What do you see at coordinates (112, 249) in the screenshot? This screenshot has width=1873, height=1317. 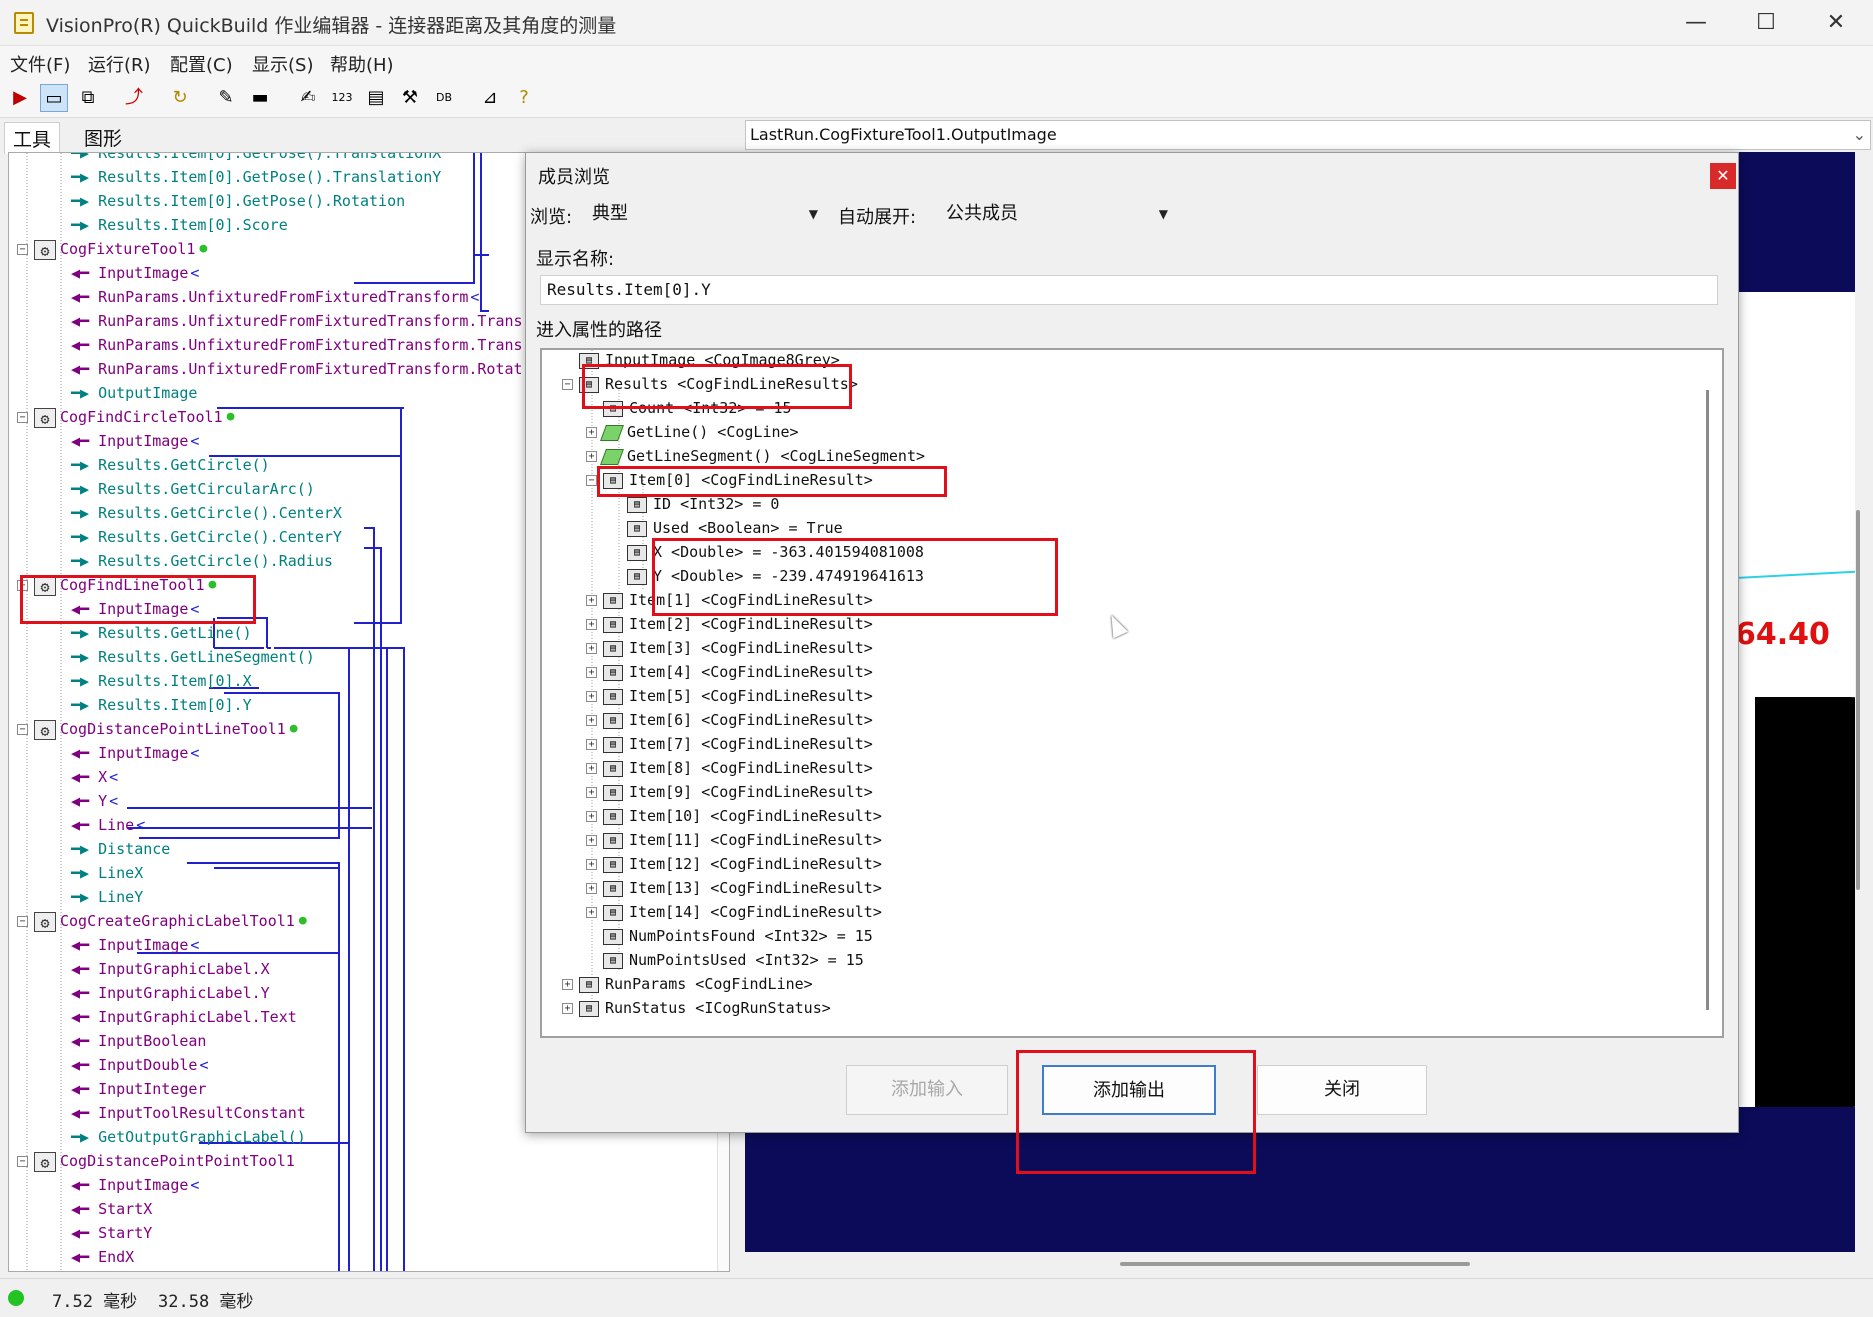 I see `tree-tool-node: − ⚙ CogFixtureTool1 ●` at bounding box center [112, 249].